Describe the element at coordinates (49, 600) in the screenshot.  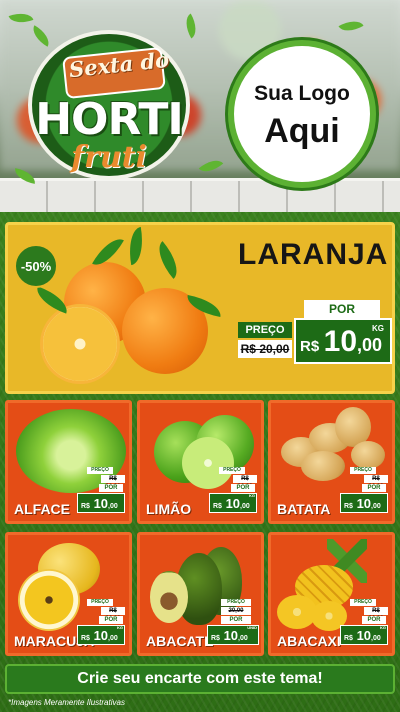
I see `passion-fruit-slice` at that location.